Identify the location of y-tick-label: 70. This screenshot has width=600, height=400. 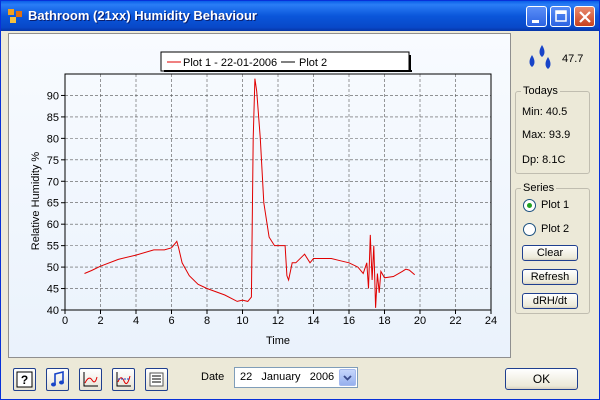
(53, 182).